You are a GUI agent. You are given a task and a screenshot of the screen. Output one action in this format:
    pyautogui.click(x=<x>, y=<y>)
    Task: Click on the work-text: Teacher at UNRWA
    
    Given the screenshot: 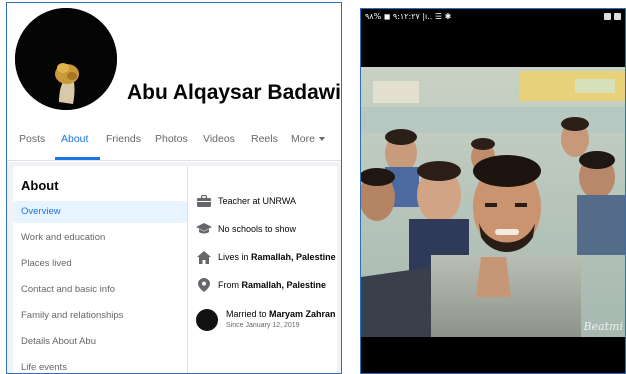 What is the action you would take?
    pyautogui.click(x=257, y=201)
    